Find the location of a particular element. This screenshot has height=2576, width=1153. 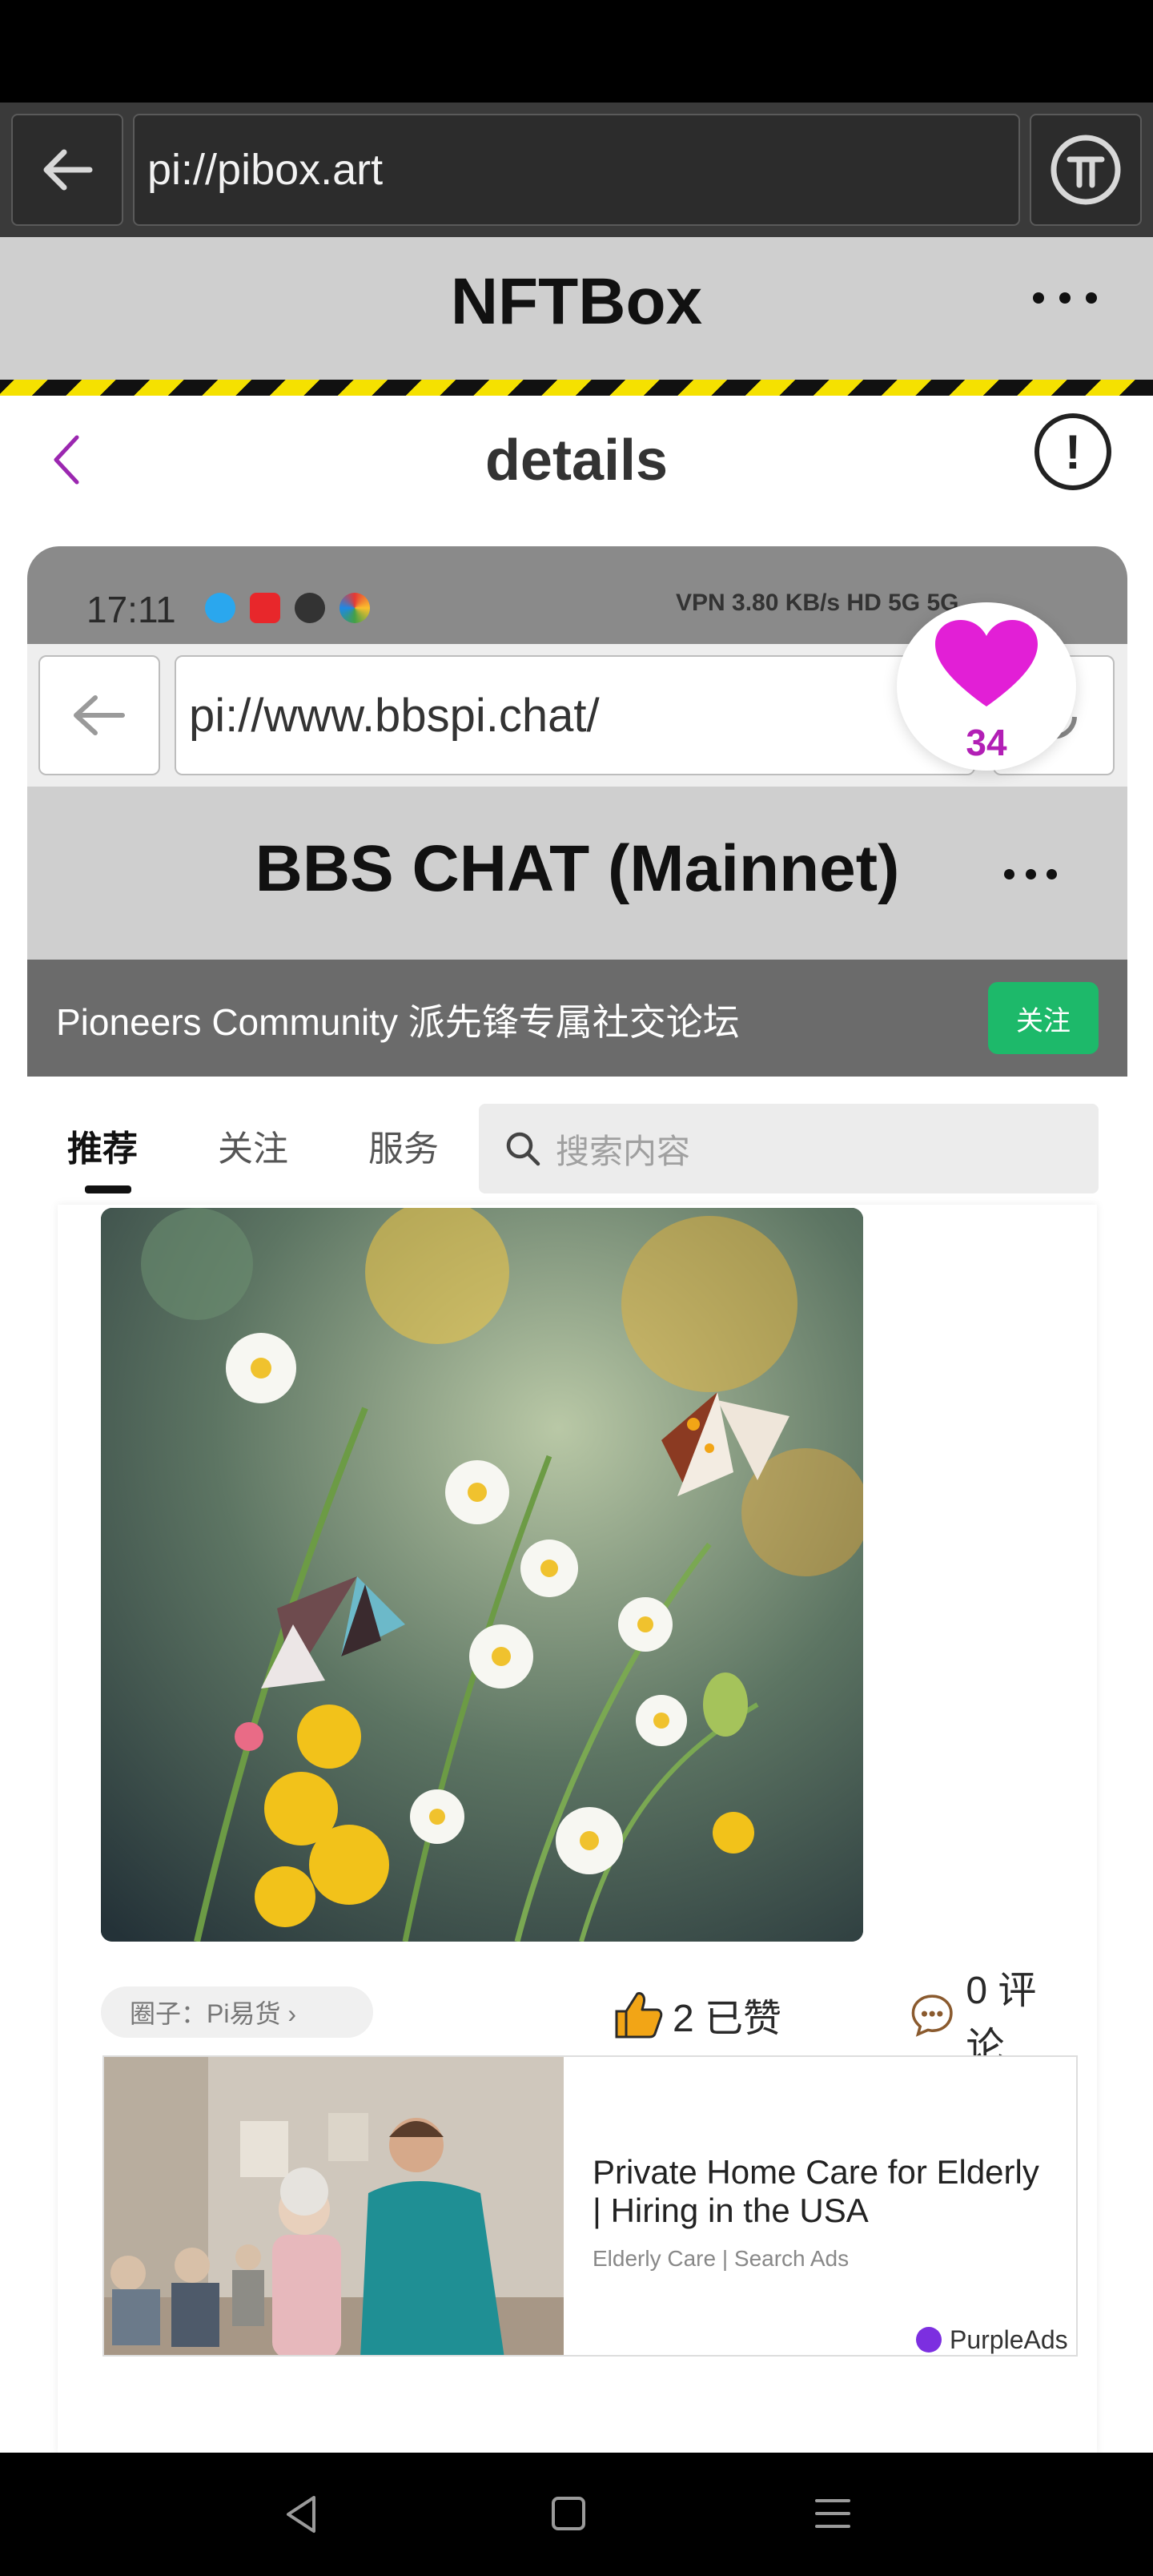

browser-url-field: pi://pibox.art is located at coordinates (576, 170).